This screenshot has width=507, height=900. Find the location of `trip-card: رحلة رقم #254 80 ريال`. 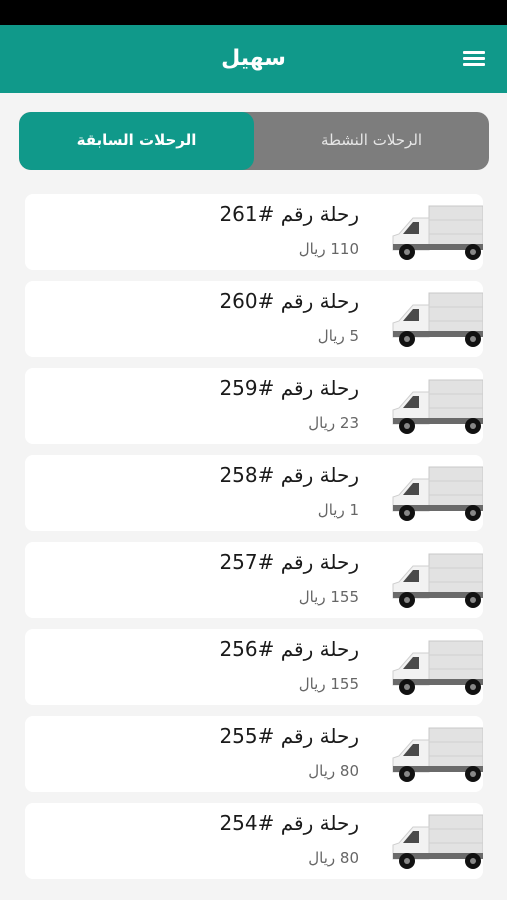

trip-card: رحلة رقم #254 80 ريال is located at coordinates (254, 841).